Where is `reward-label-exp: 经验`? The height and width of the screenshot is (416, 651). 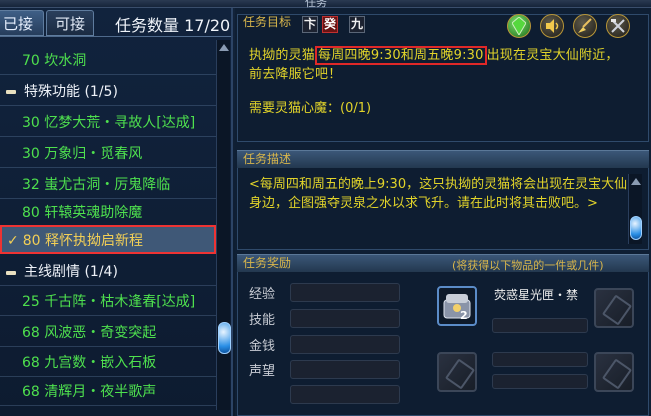 reward-label-exp: 经验 is located at coordinates (262, 294).